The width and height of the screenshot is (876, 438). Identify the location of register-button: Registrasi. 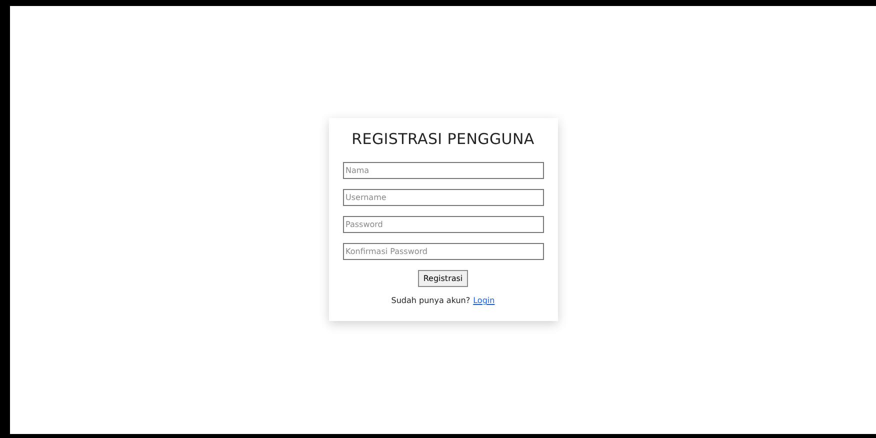
(443, 278).